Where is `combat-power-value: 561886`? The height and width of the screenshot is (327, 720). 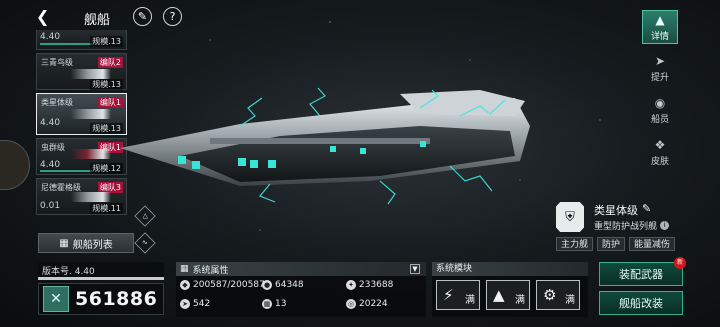 combat-power-value: 561886 is located at coordinates (116, 299).